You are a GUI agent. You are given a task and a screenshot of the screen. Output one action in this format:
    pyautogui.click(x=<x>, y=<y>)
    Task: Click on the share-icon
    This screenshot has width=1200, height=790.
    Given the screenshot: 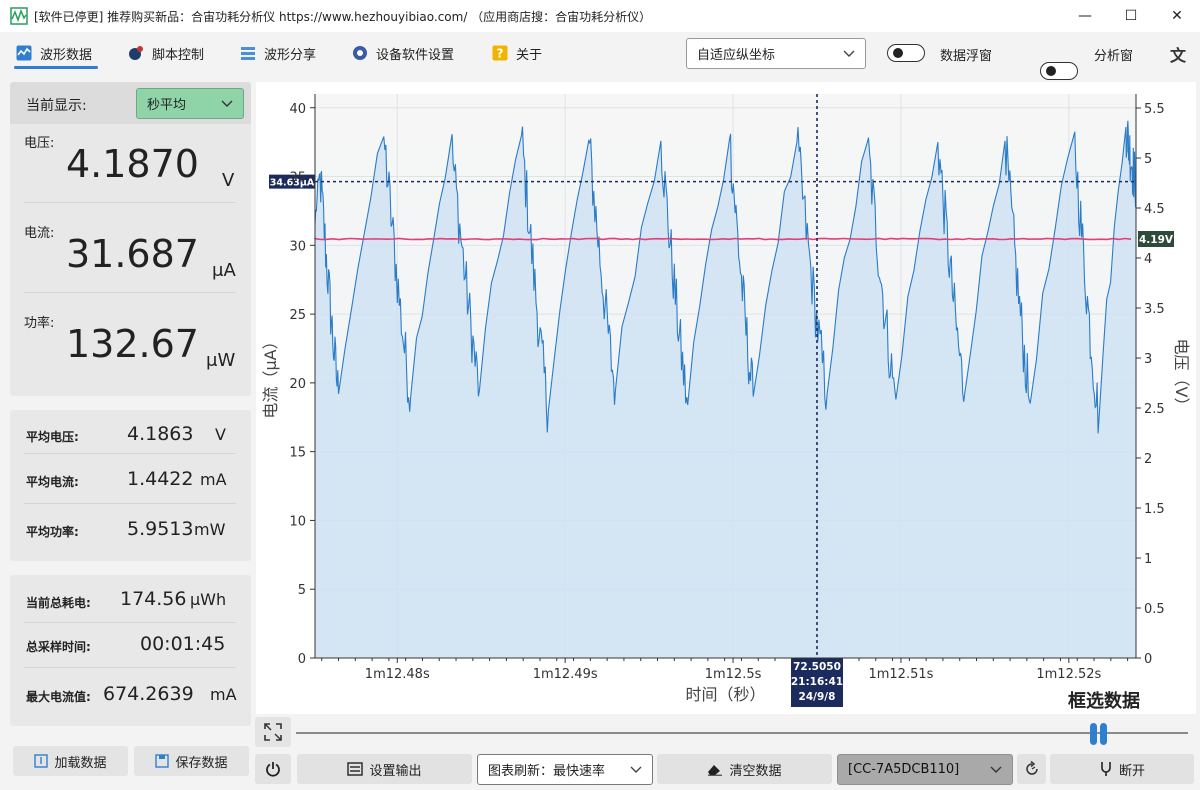 What is the action you would take?
    pyautogui.click(x=248, y=53)
    